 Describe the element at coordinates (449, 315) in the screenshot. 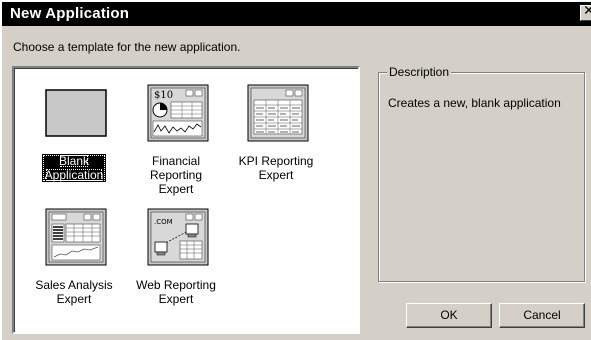

I see `ok-button: OK` at that location.